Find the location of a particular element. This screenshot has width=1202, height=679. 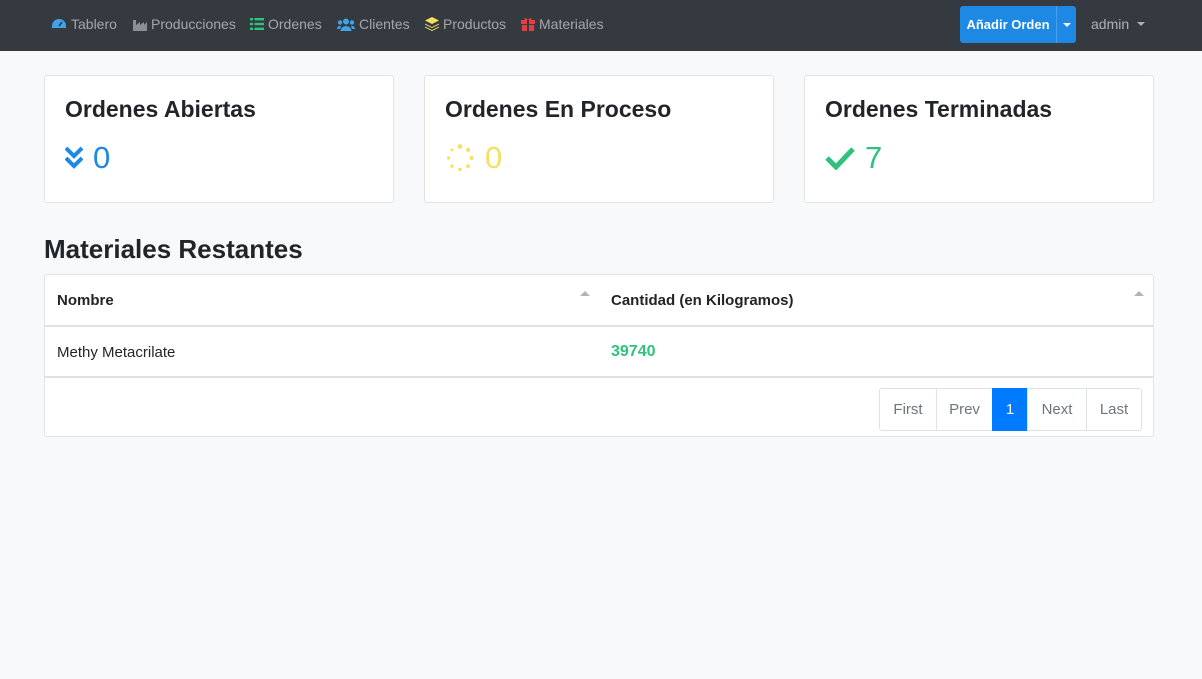

users-icon is located at coordinates (346, 24).